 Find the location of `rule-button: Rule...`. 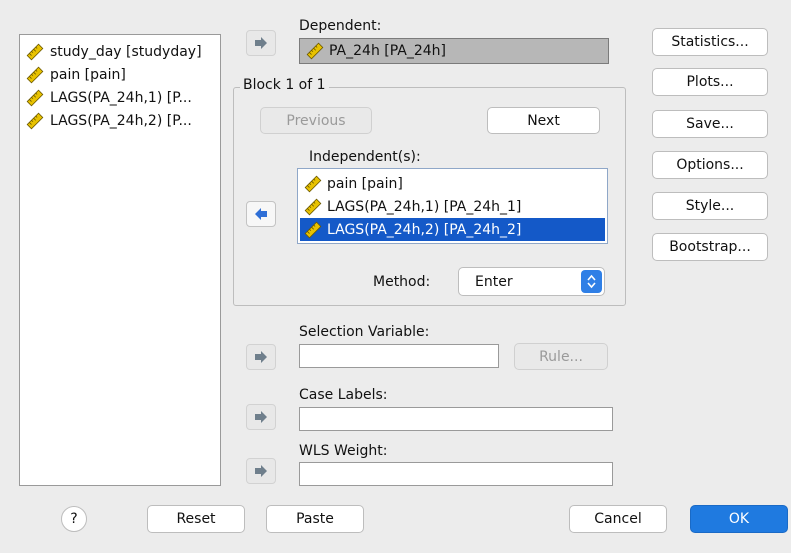

rule-button: Rule... is located at coordinates (561, 356).